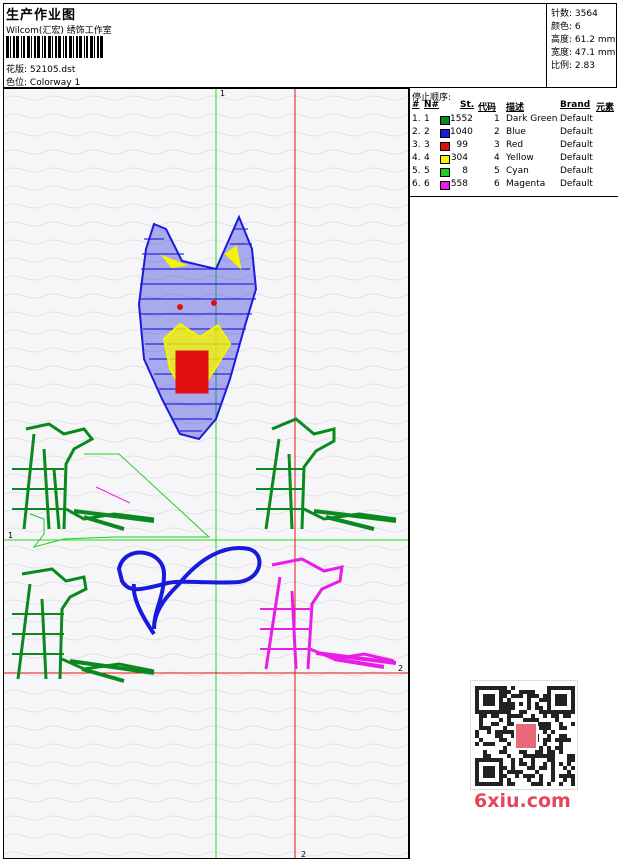 This screenshot has width=620, height=861. What do you see at coordinates (595, 40) in the screenshot?
I see `stat-height-value: 61.2 mm` at bounding box center [595, 40].